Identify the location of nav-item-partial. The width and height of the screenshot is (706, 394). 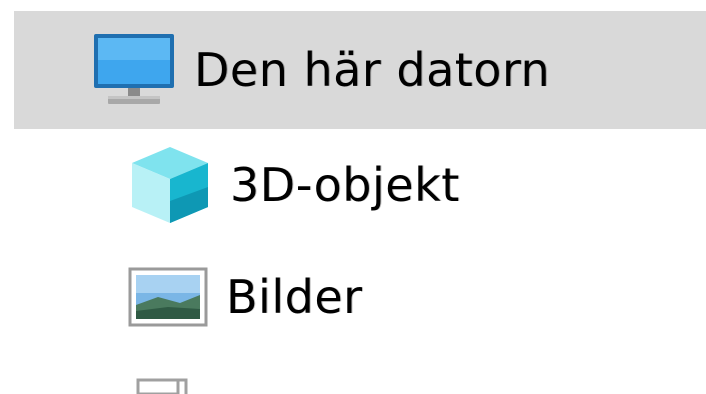
(104, 376).